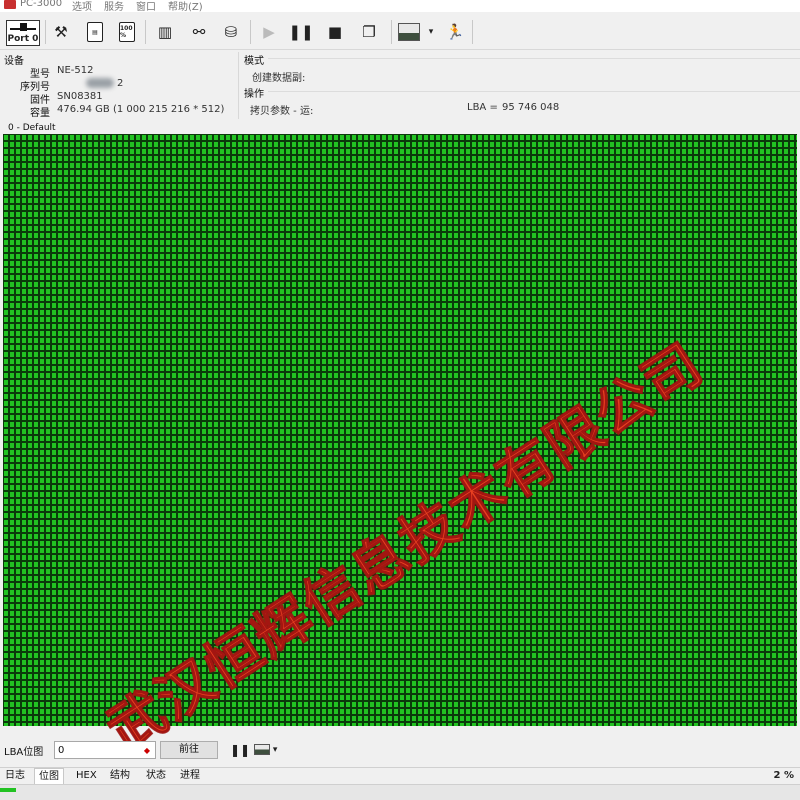 This screenshot has height=800, width=800. I want to click on disk-info-icon: ▥, so click(165, 32).